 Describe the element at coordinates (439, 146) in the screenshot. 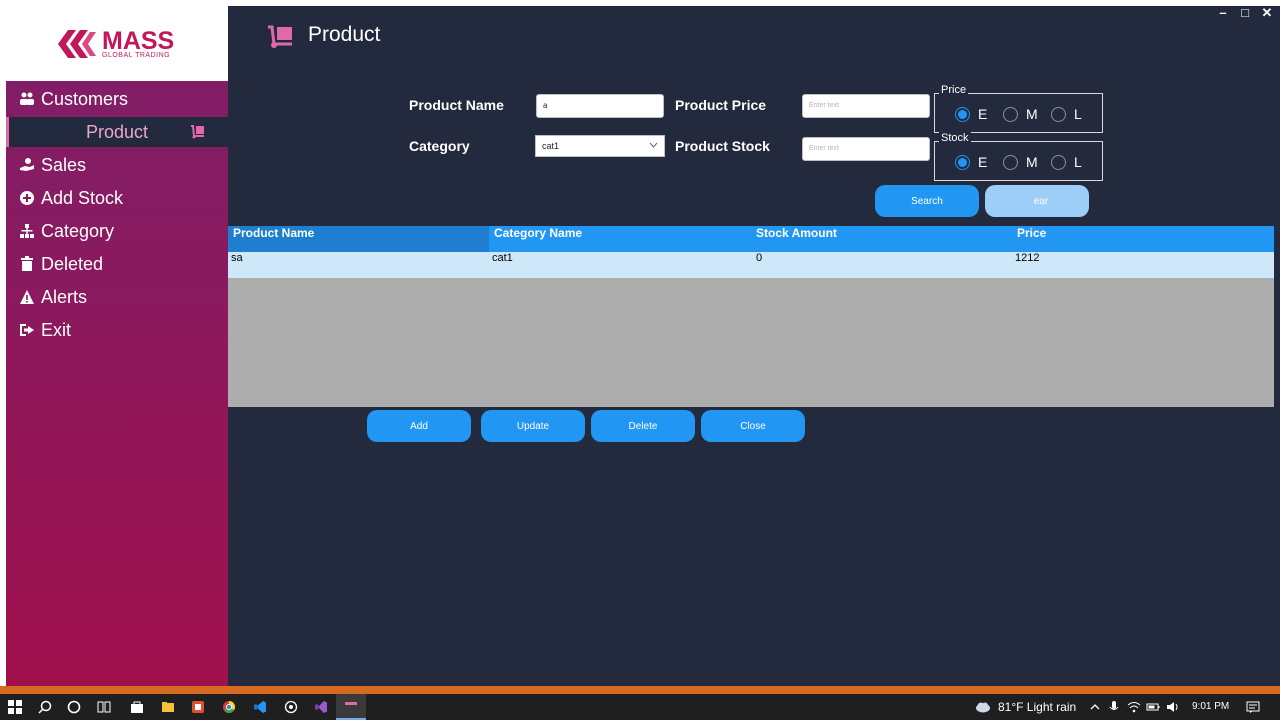

I see `category-label: Category` at that location.